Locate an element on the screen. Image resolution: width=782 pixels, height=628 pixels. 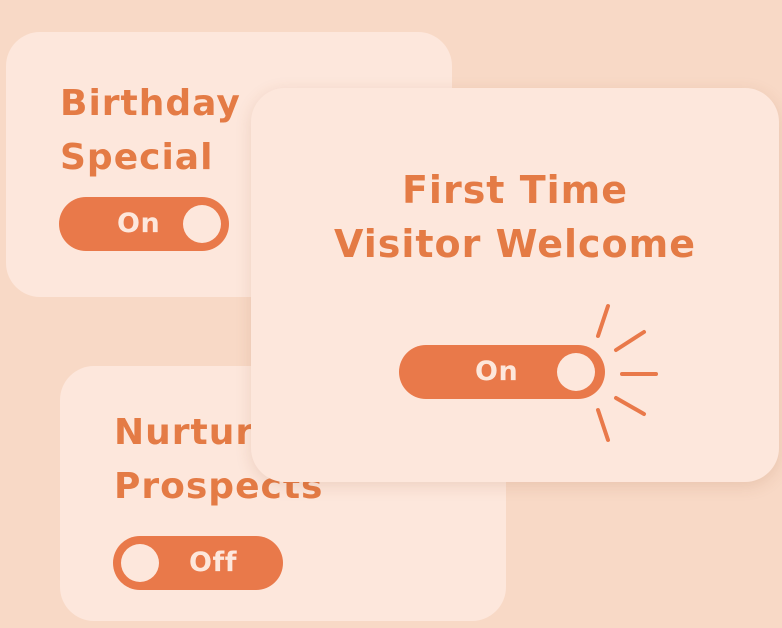
birthday-special-title: Birthday Special is located at coordinates (150, 130).